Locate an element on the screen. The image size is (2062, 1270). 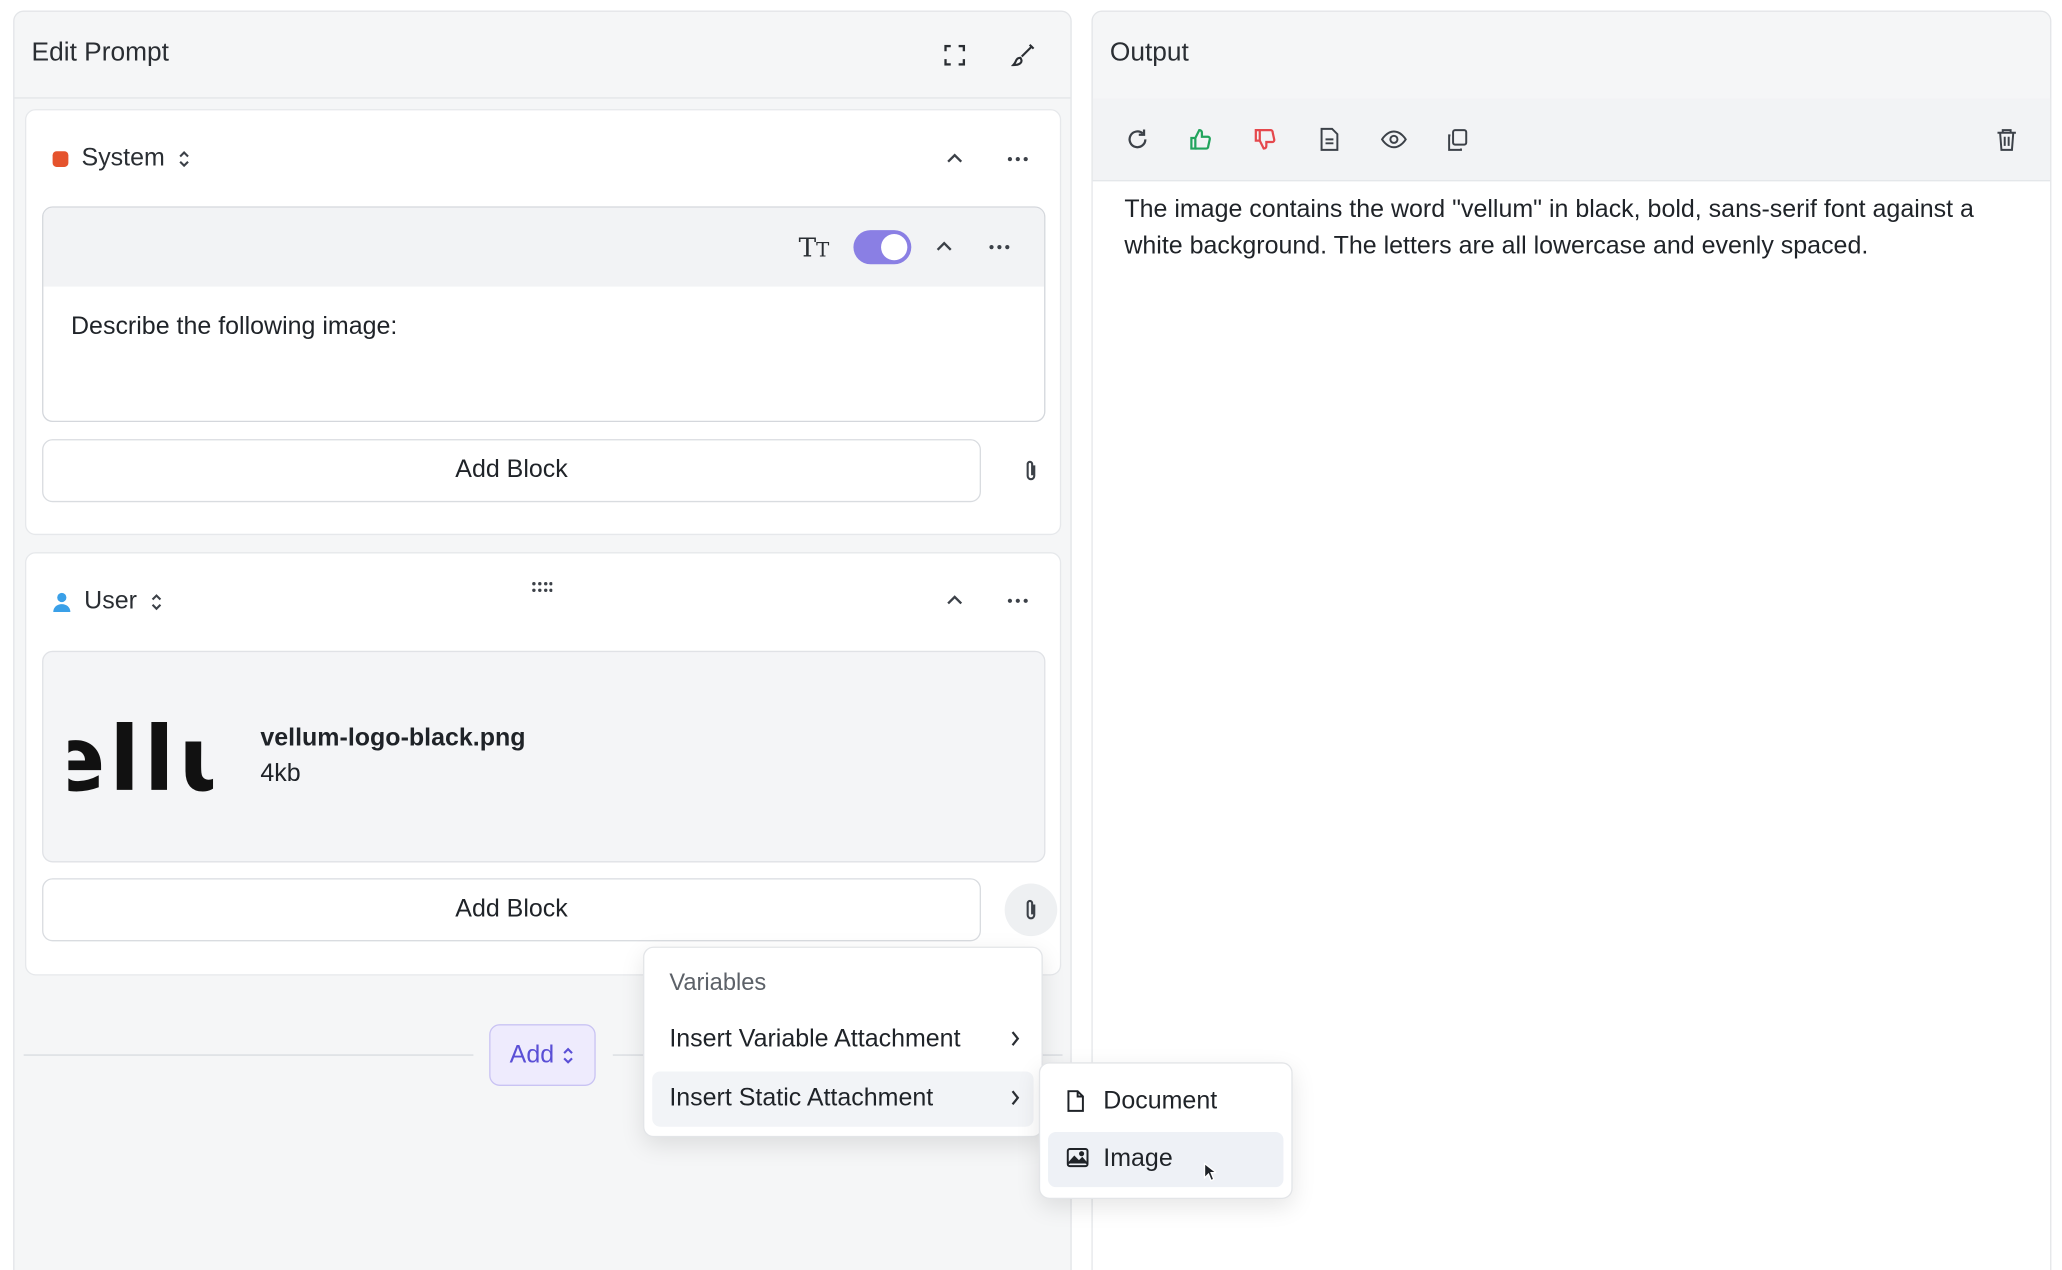
submenu-item-label: Document is located at coordinates (1160, 1101).